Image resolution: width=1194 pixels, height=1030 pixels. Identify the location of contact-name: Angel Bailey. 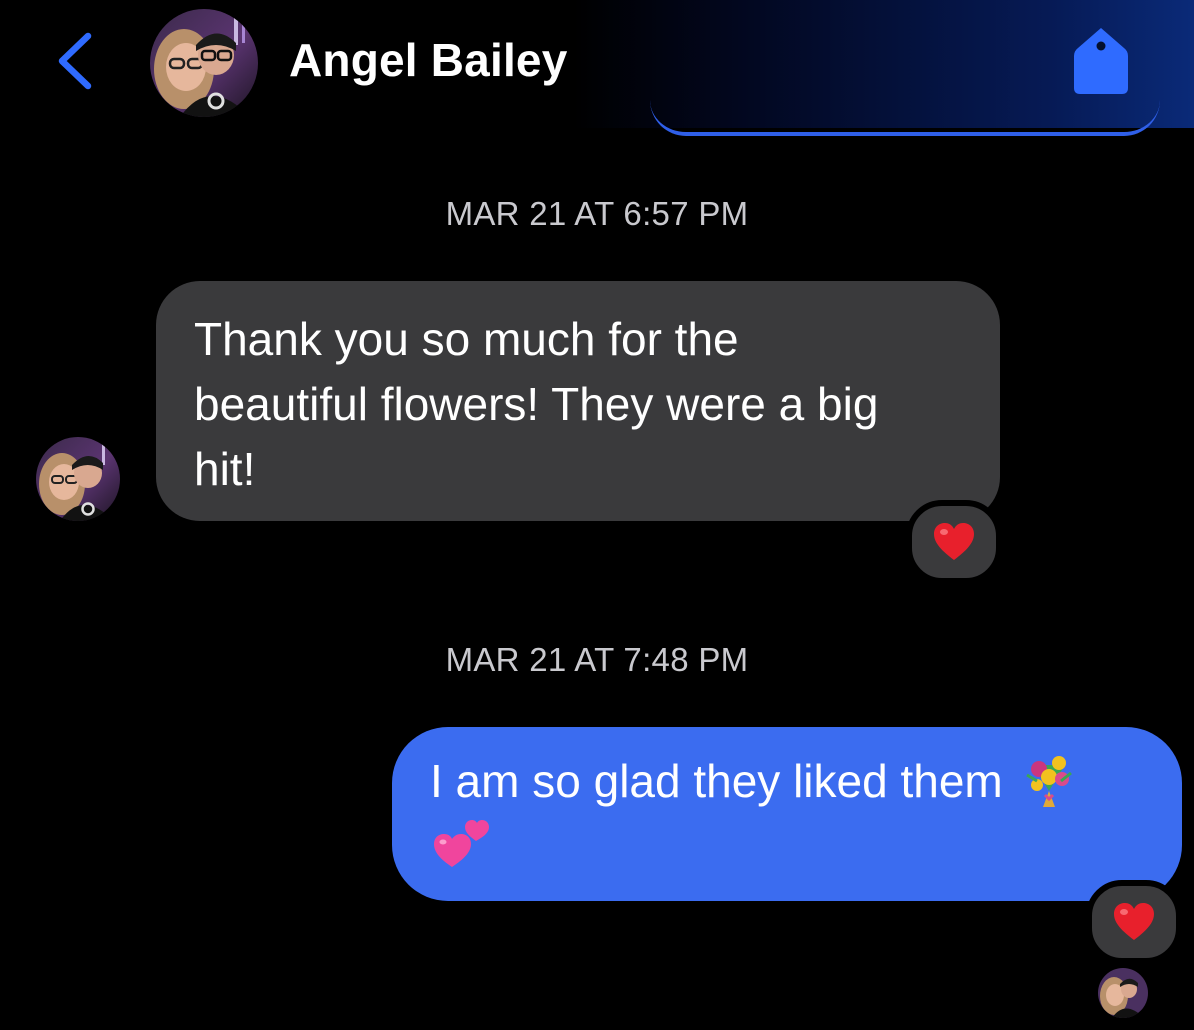
(428, 60).